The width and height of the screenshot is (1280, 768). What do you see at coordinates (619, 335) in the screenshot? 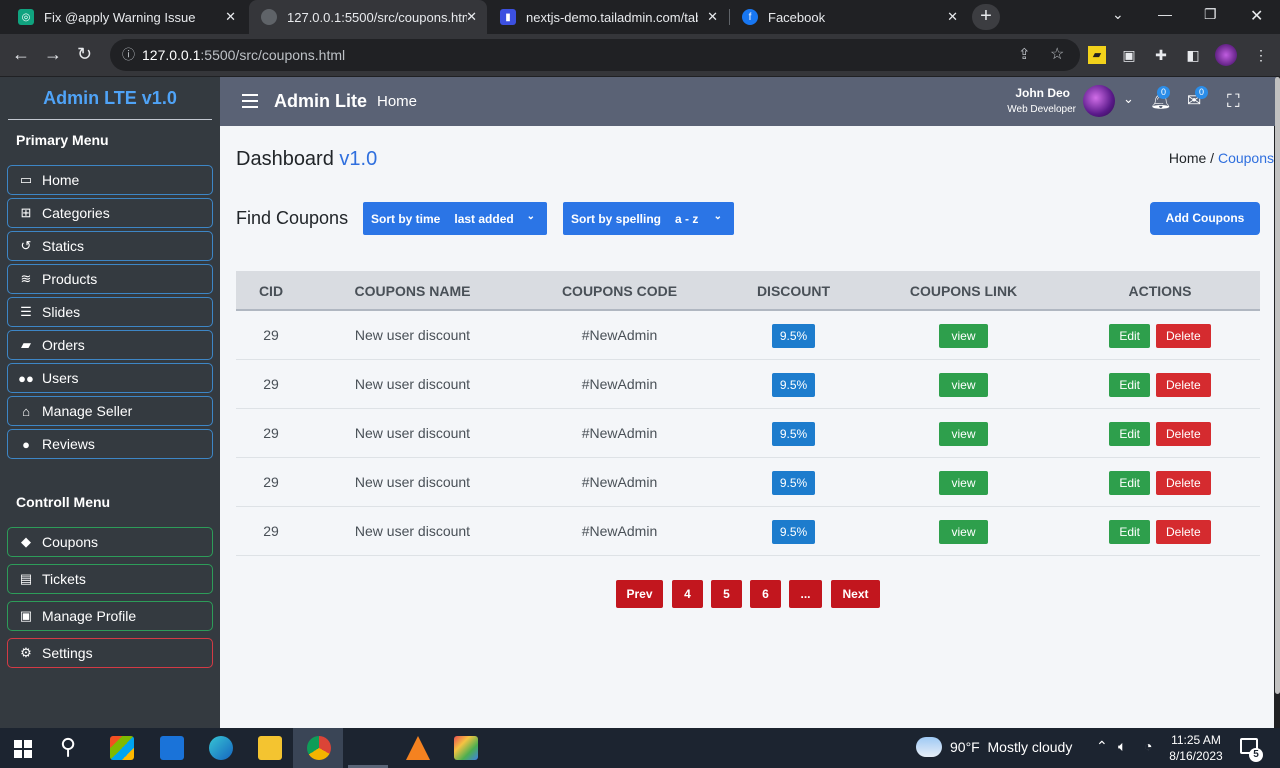
I see `cell-coupon-code: #NewAdmin` at bounding box center [619, 335].